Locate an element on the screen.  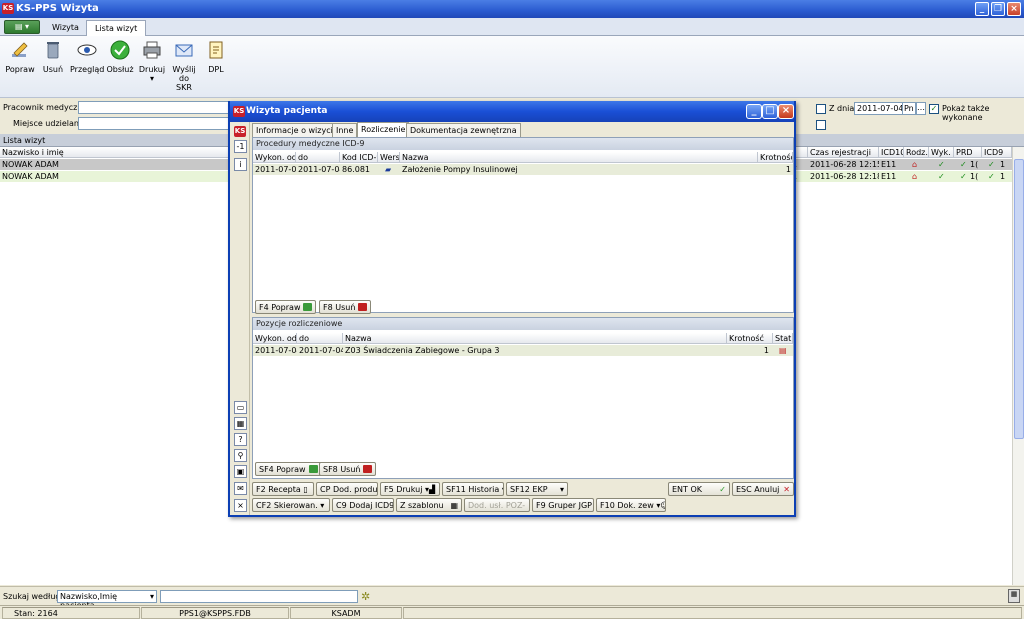
envelope-icon: ✉ is located at coordinates (240, 488).